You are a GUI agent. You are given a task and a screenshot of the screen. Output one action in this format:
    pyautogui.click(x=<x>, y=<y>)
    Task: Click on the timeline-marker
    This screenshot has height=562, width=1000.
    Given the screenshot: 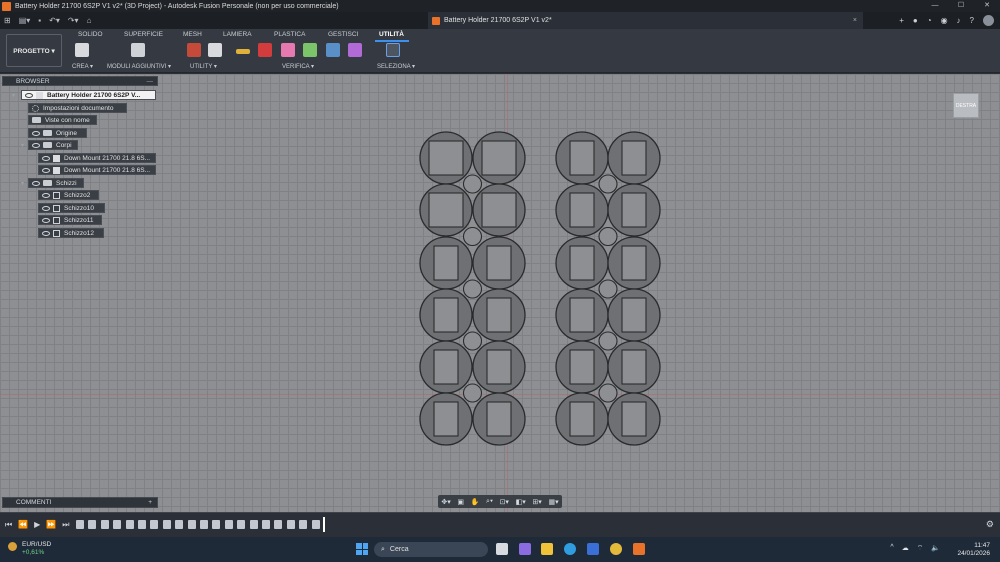 What is the action you would take?
    pyautogui.click(x=324, y=524)
    